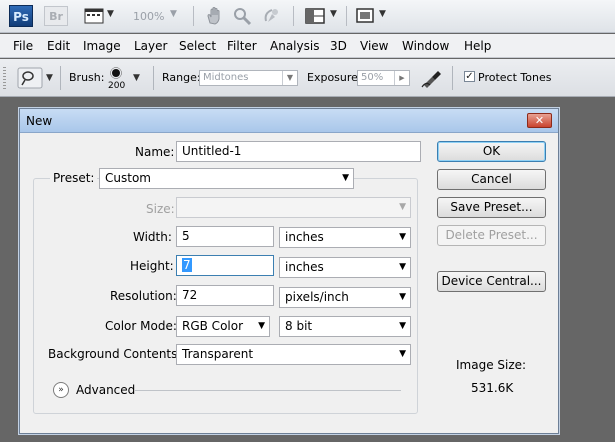 Image resolution: width=615 pixels, height=442 pixels. I want to click on menu-image: Image, so click(102, 46).